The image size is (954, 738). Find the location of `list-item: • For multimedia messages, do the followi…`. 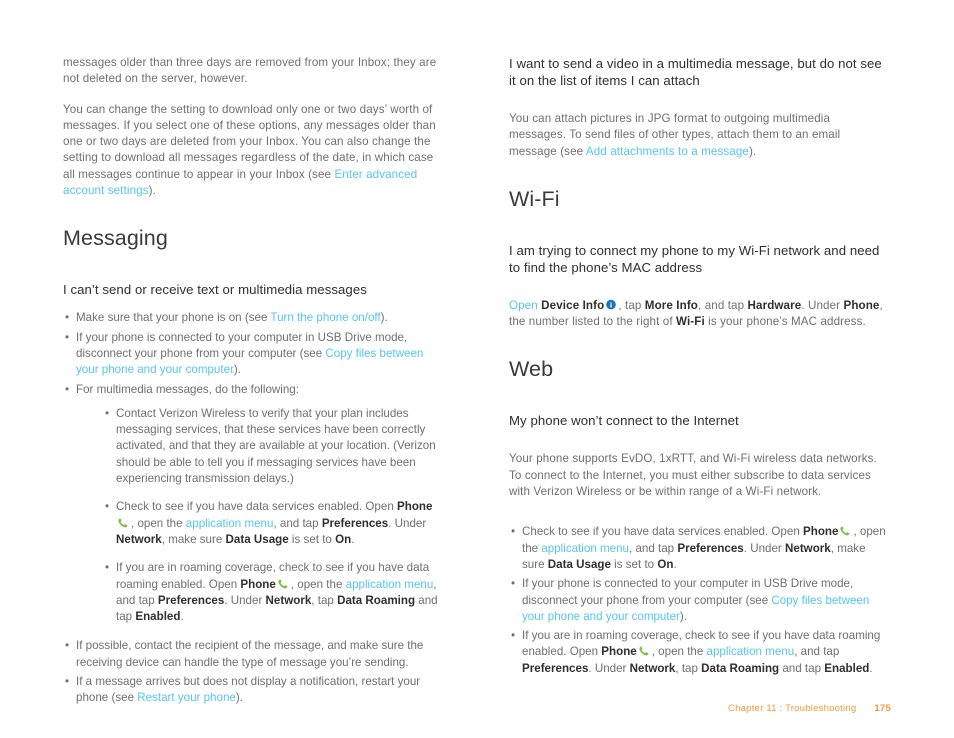

list-item: • For multimedia messages, do the followi… is located at coordinates (253, 504).